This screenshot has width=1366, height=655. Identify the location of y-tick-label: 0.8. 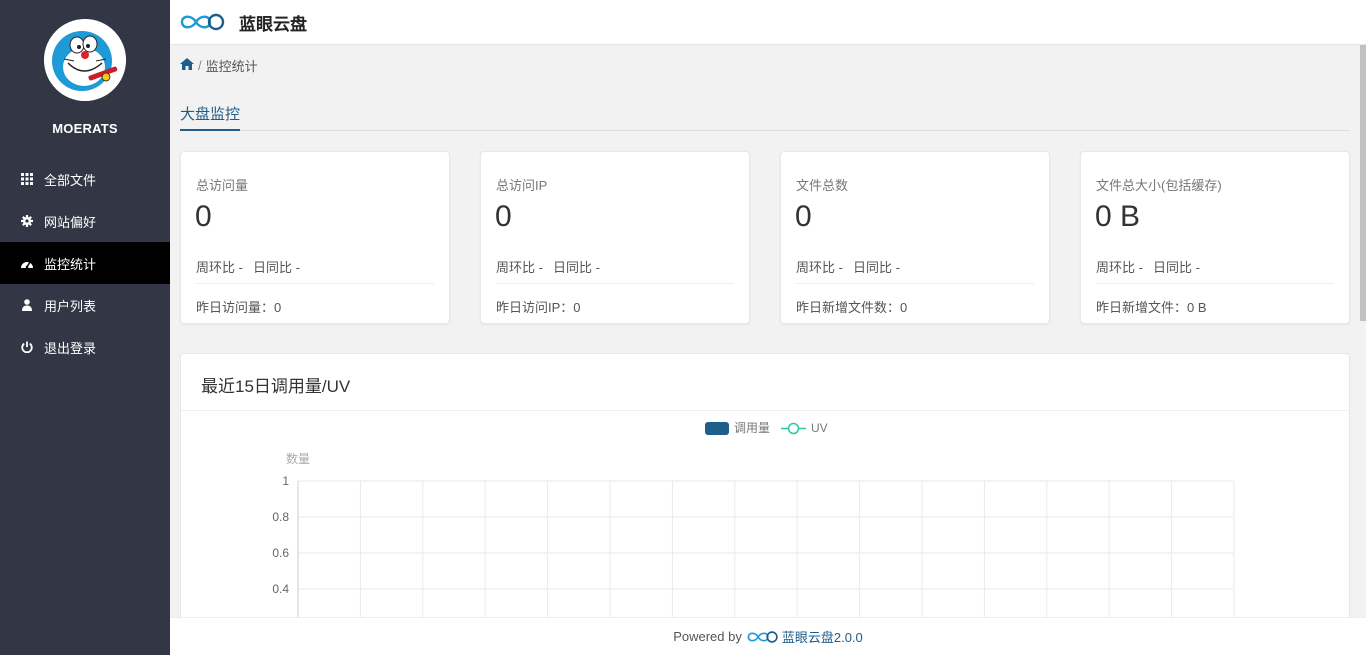
(280, 517).